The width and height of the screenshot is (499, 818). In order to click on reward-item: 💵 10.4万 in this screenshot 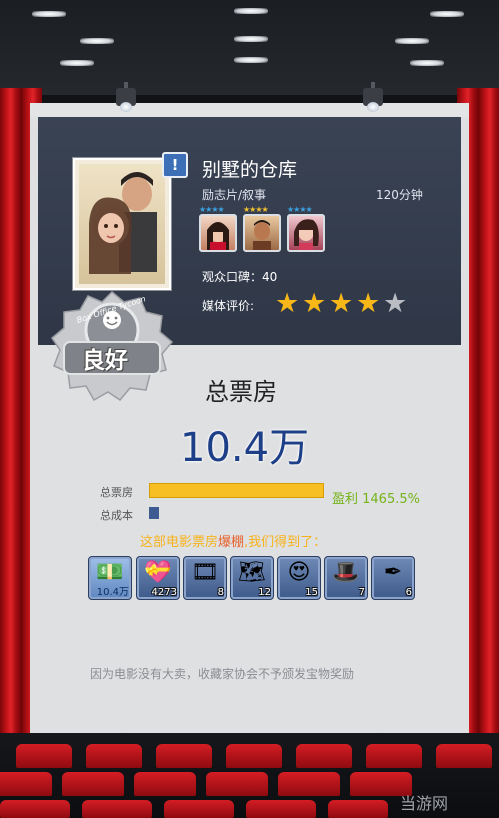, I will do `click(110, 578)`.